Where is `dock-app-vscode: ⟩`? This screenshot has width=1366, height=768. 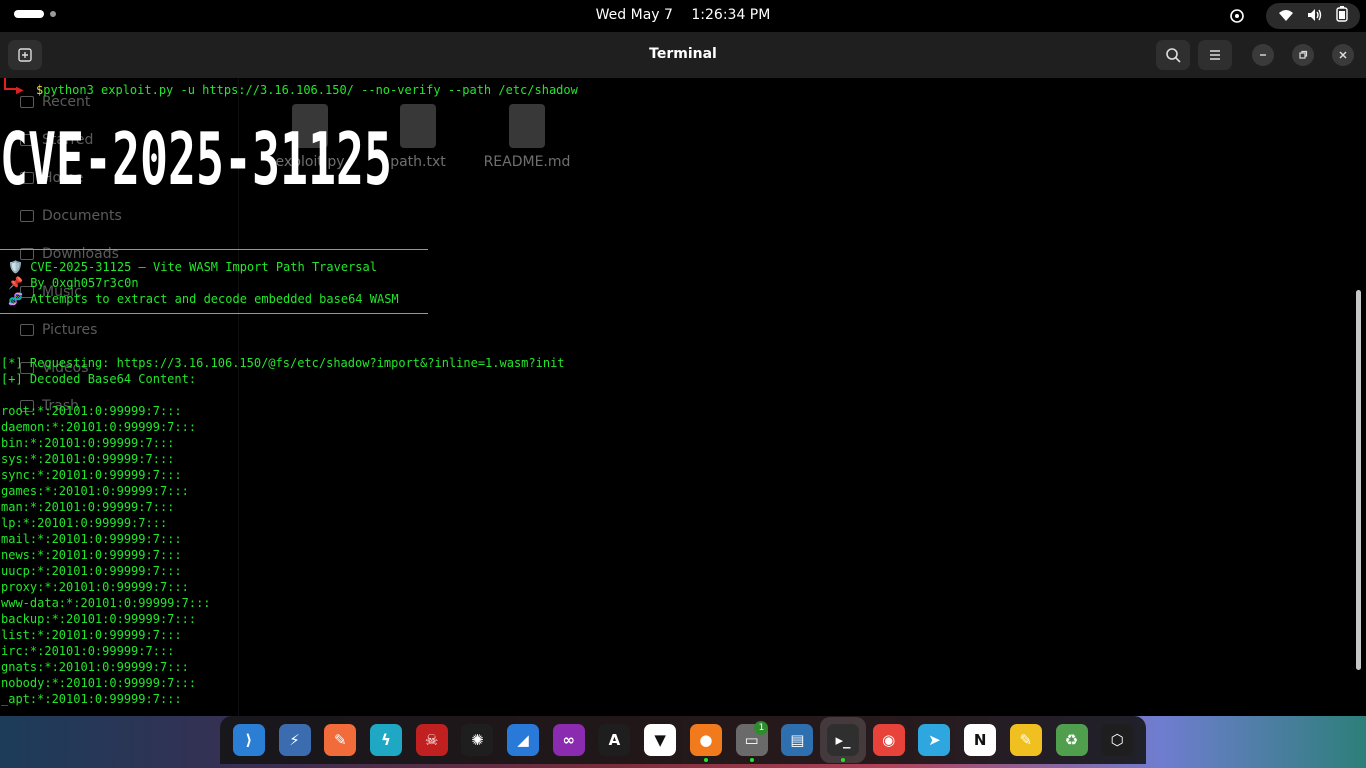
dock-app-vscode: ⟩ is located at coordinates (249, 740).